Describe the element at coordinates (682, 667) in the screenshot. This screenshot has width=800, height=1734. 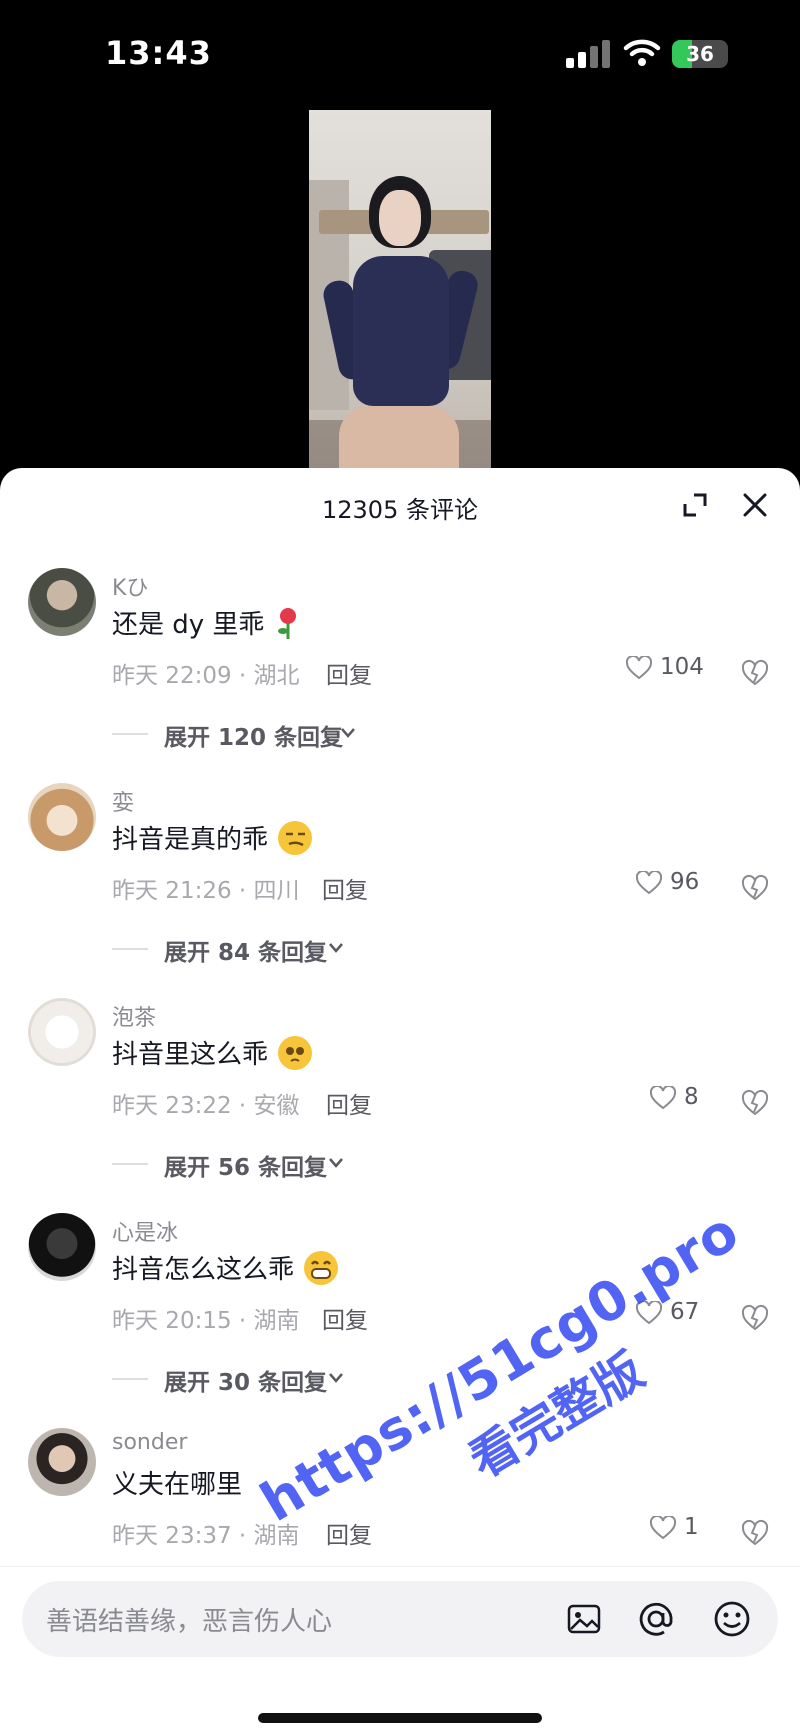
I see `like-count: 104` at that location.